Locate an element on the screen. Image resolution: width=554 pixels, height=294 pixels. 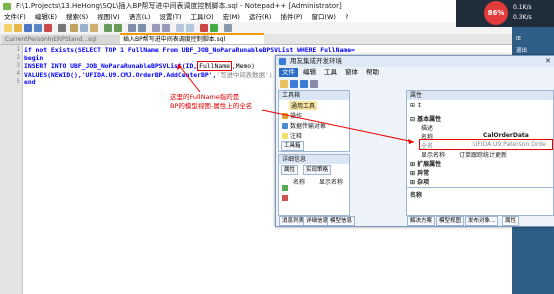
annotation-arrows is located at coordinates (296, 103).